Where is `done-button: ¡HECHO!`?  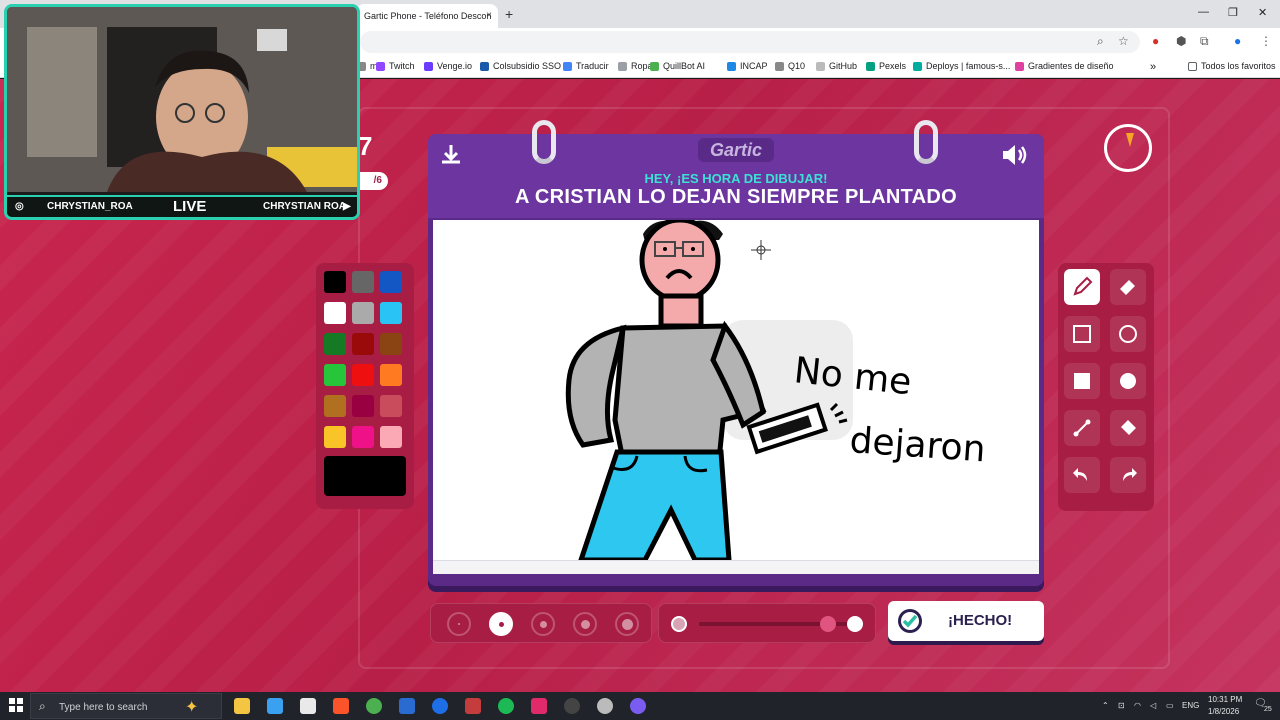 done-button: ¡HECHO! is located at coordinates (966, 621).